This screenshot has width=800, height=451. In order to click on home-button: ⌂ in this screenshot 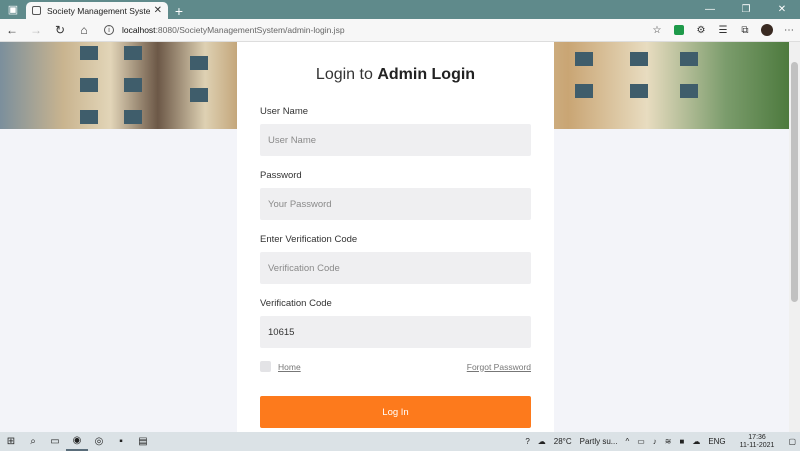, I will do `click(84, 30)`.